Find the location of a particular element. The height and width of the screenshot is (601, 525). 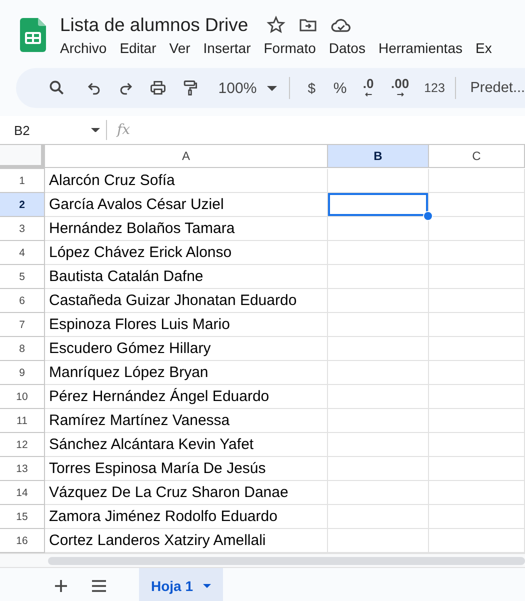

column-header: B is located at coordinates (378, 156).